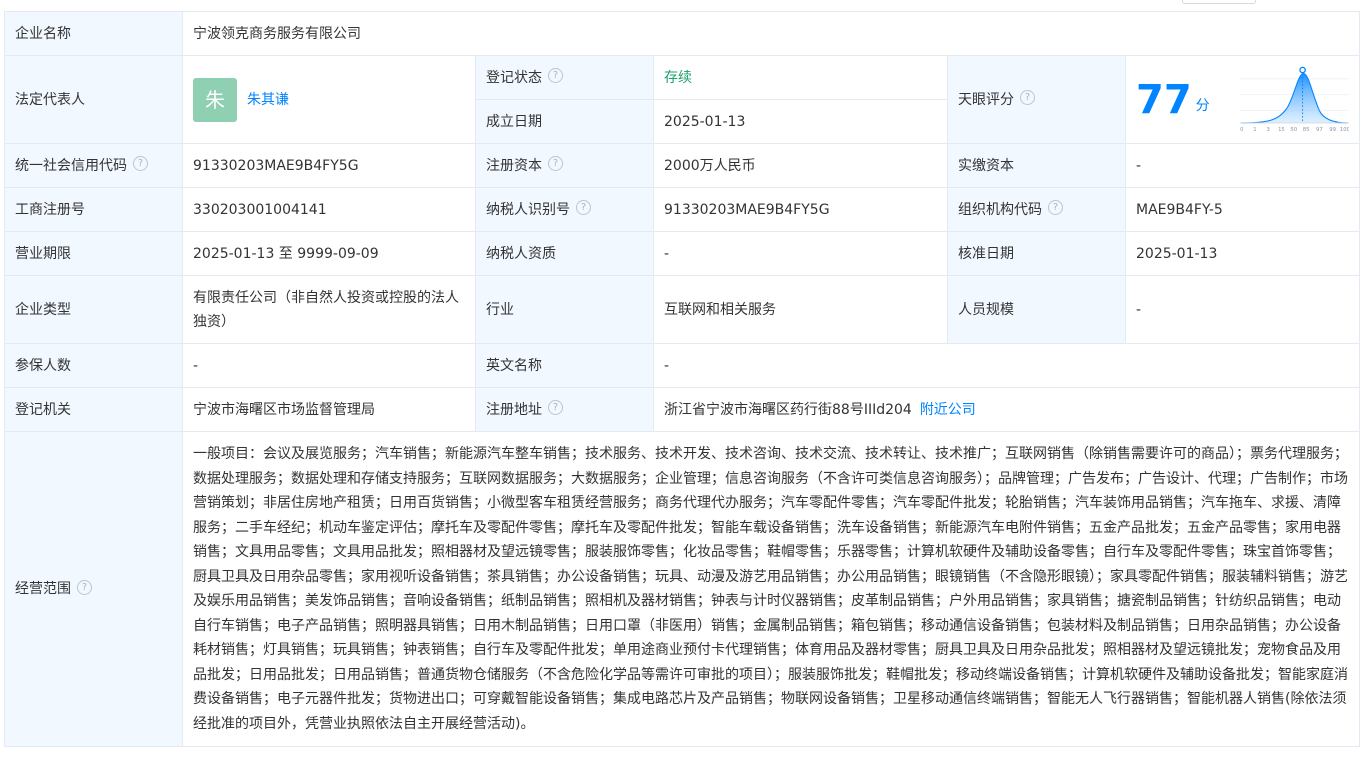 This screenshot has width=1368, height=770. I want to click on insured-label: 参保人数, so click(93, 365).